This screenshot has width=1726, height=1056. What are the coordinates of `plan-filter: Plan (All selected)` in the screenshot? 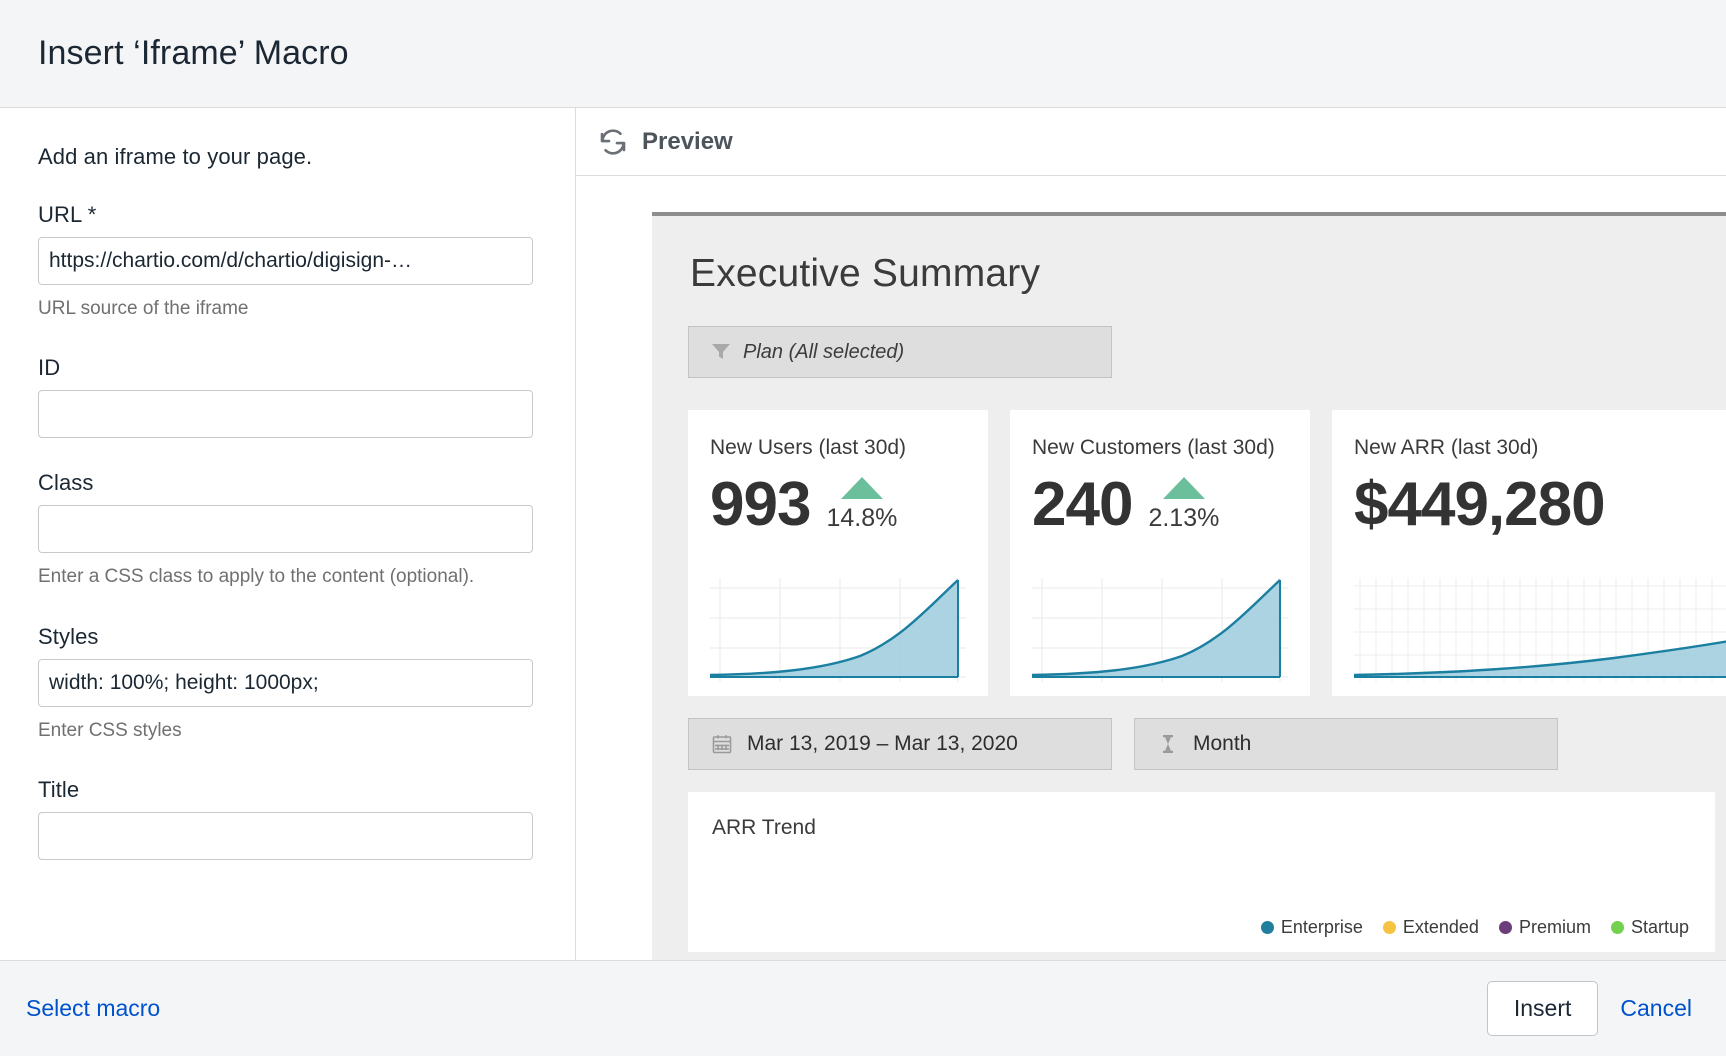 It's located at (900, 352).